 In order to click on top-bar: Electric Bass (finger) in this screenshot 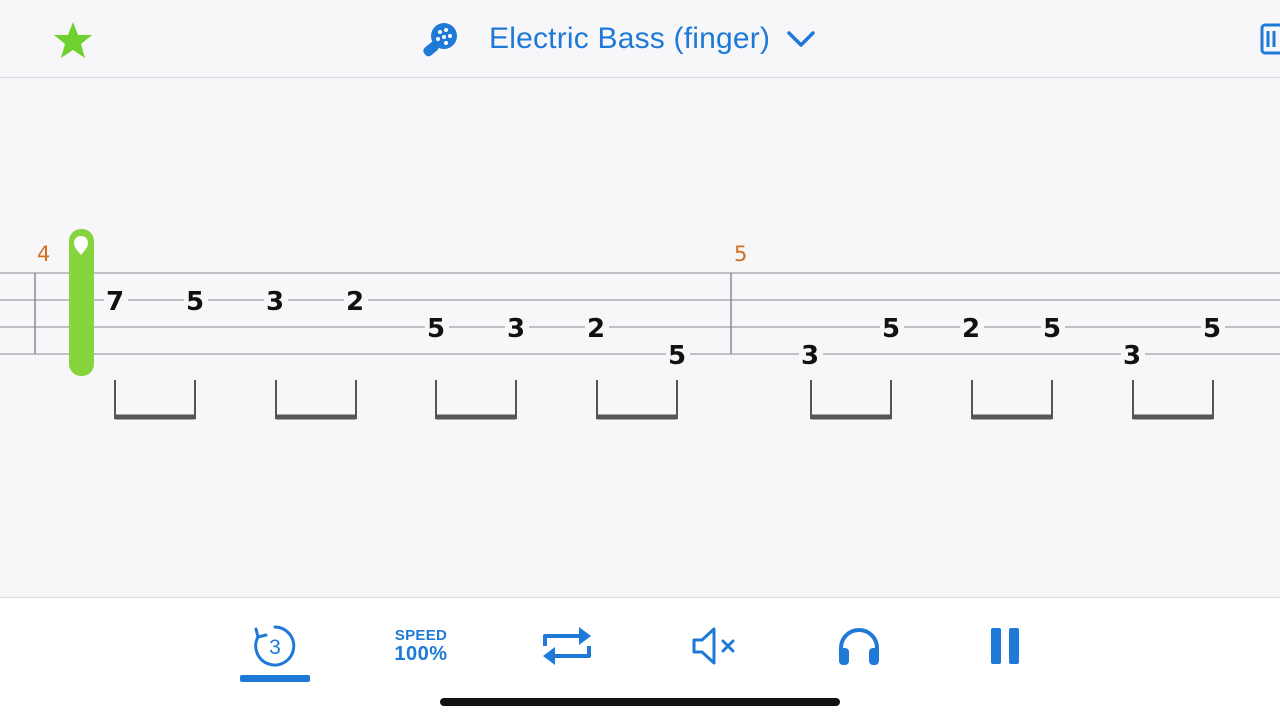, I will do `click(640, 39)`.